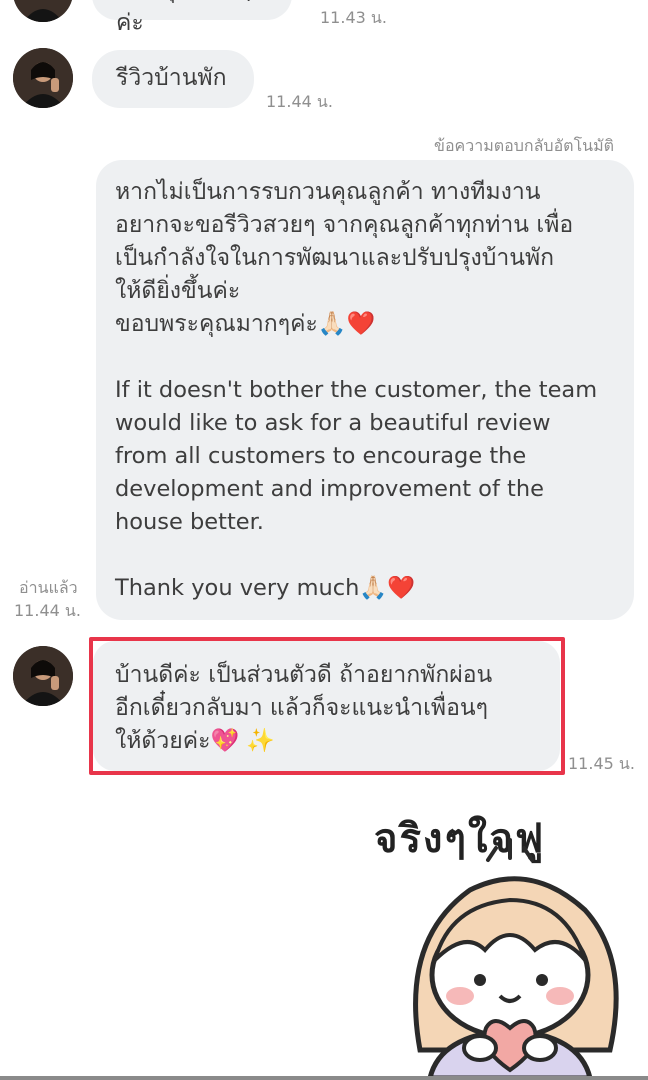 The image size is (648, 1080). What do you see at coordinates (500, 939) in the screenshot?
I see `sticker-image: จริงๆใจฟู` at bounding box center [500, 939].